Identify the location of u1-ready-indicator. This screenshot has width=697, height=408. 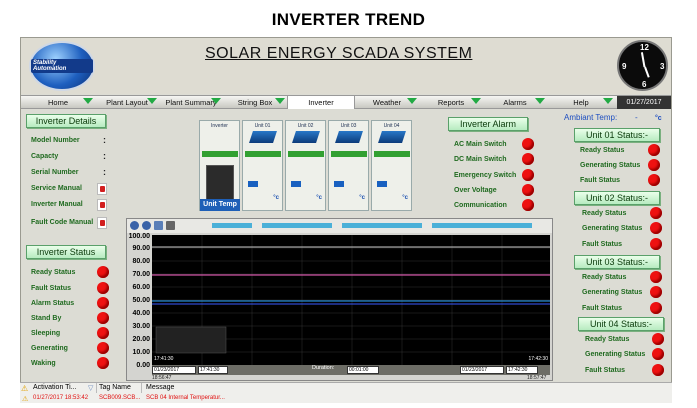
(654, 150).